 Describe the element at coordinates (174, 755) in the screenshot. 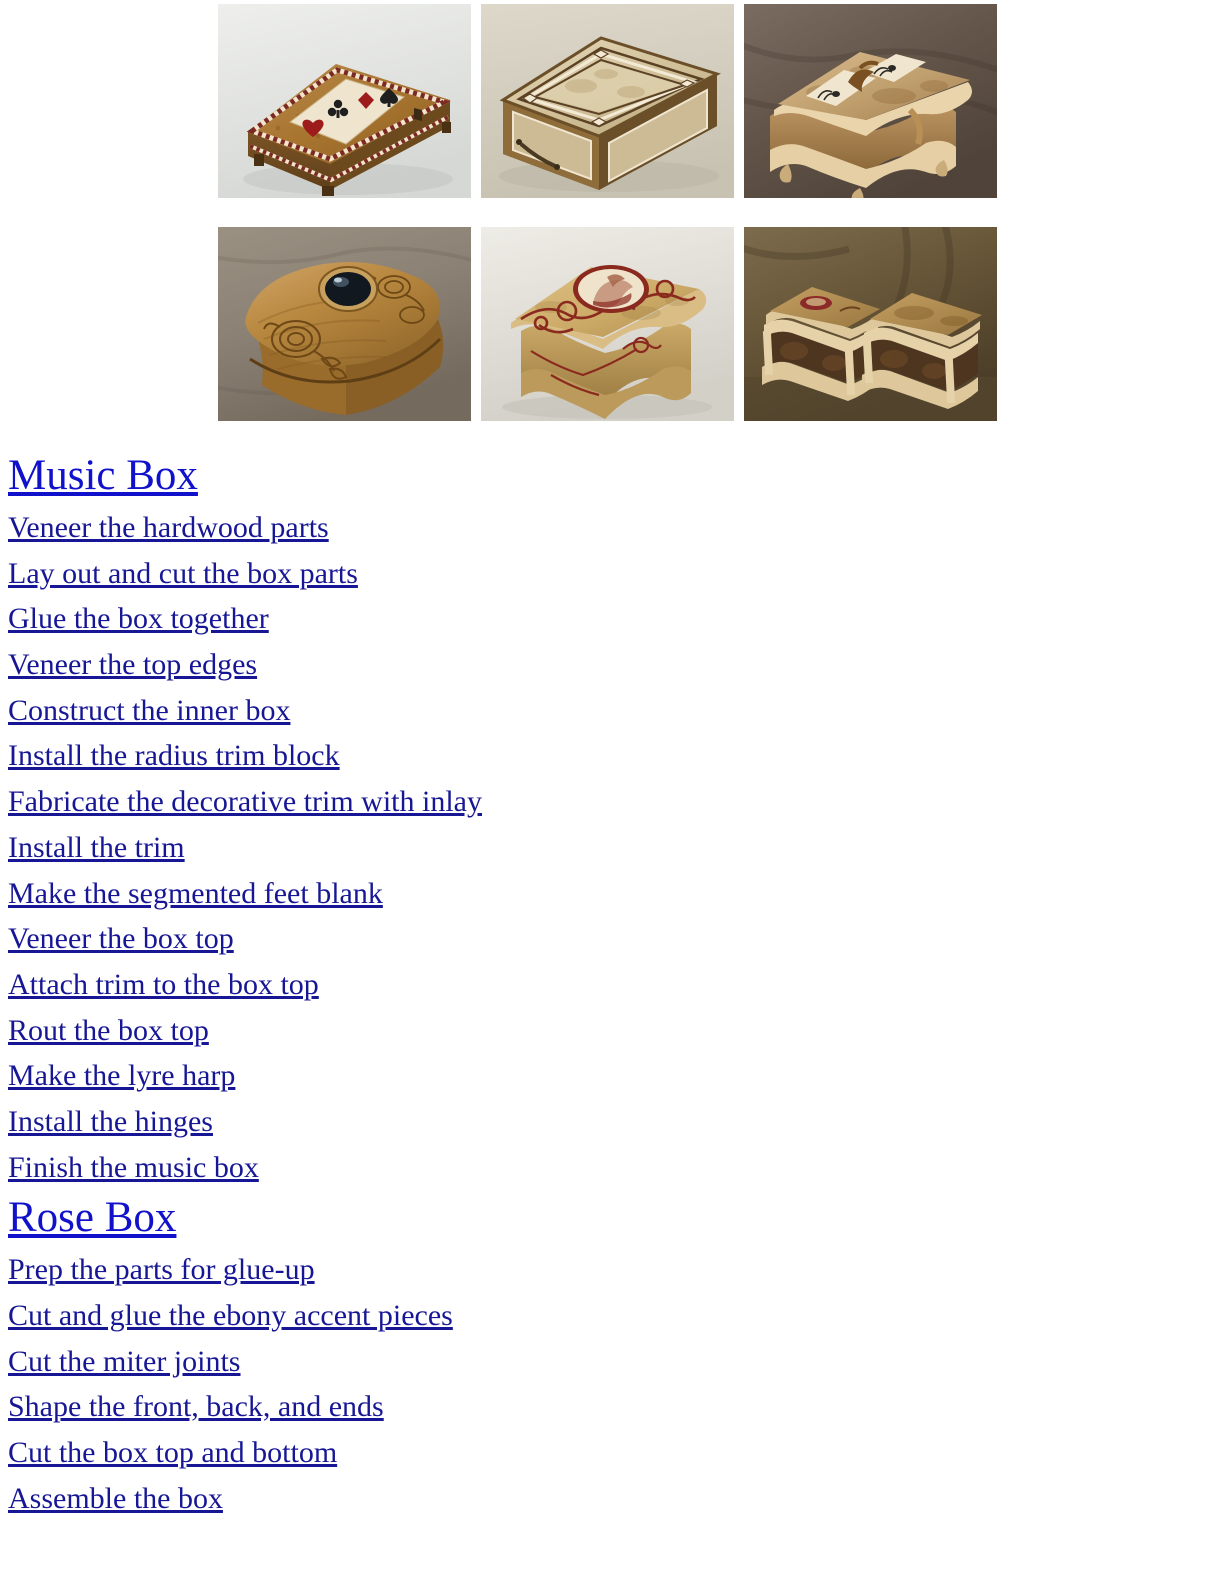

I see `link-install-the-radius-trim-block: Install the radius trim block` at that location.